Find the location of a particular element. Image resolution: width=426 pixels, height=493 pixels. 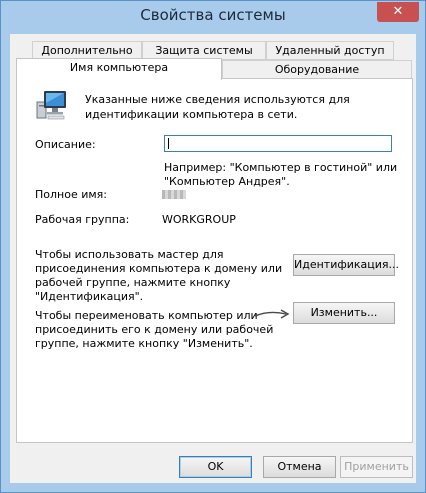

title-bar: Свойства системы ✕ is located at coordinates (213, 17).